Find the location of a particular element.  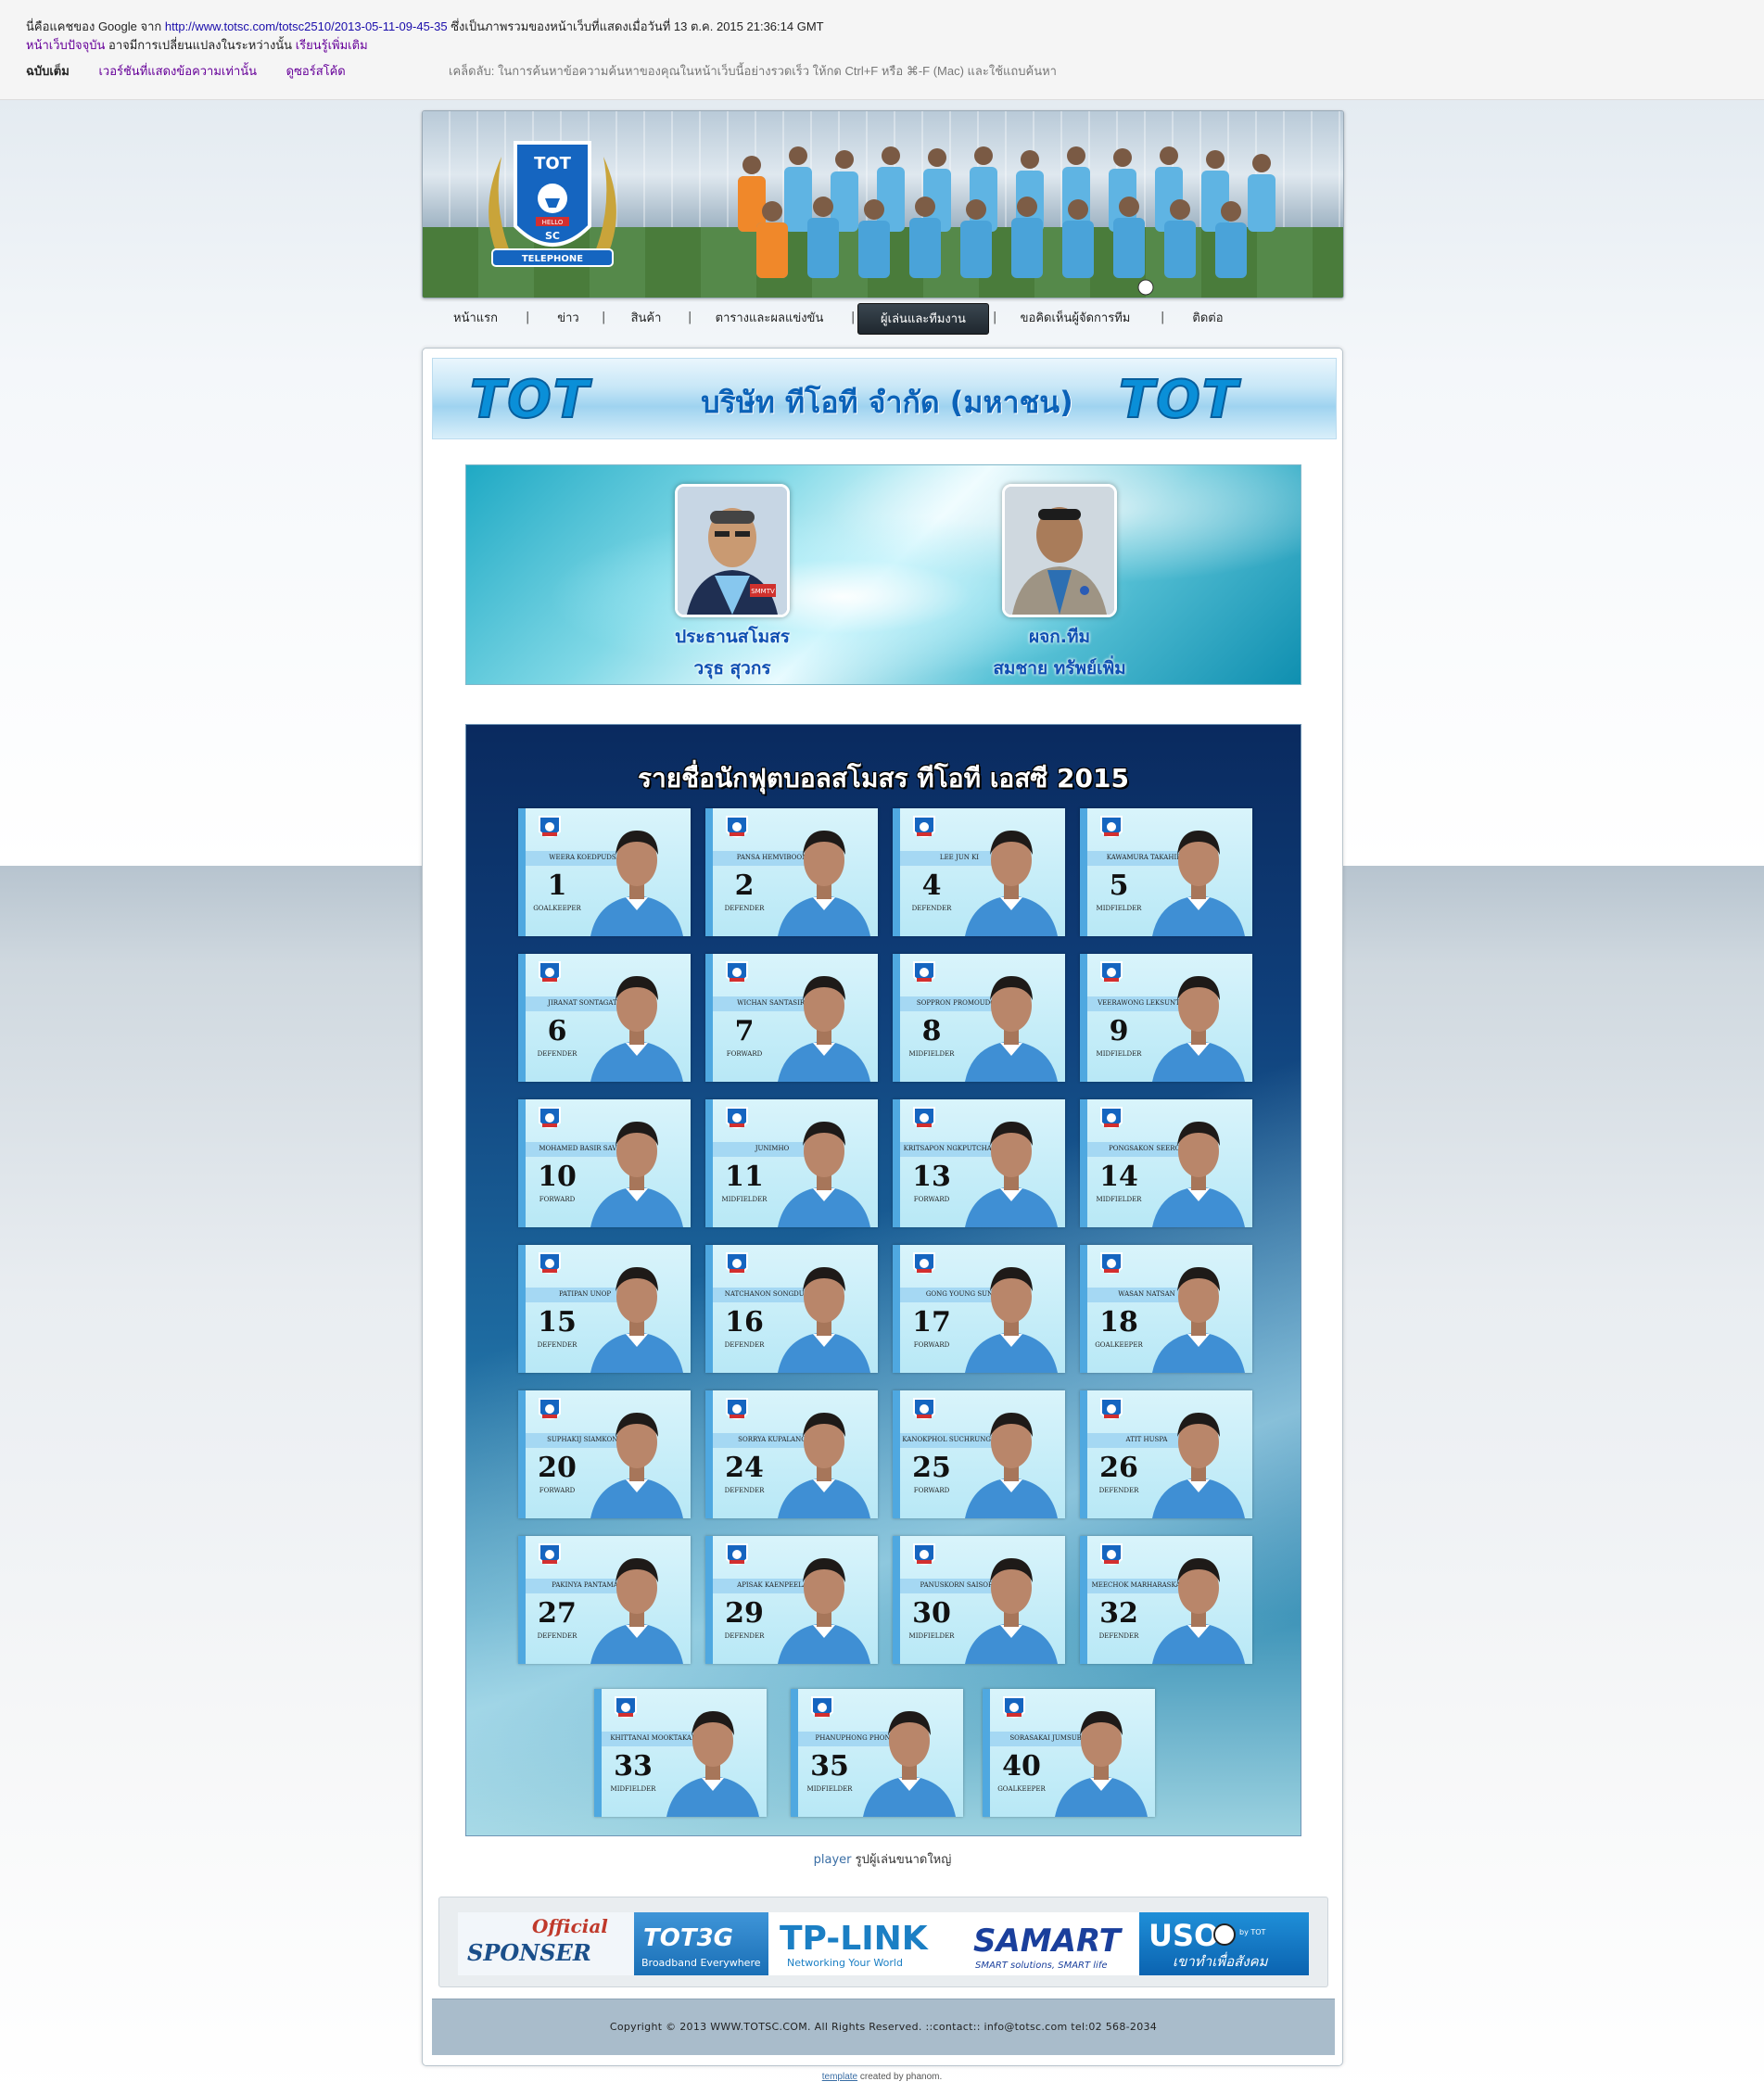

nav-item-products: สินค้า is located at coordinates (646, 318).